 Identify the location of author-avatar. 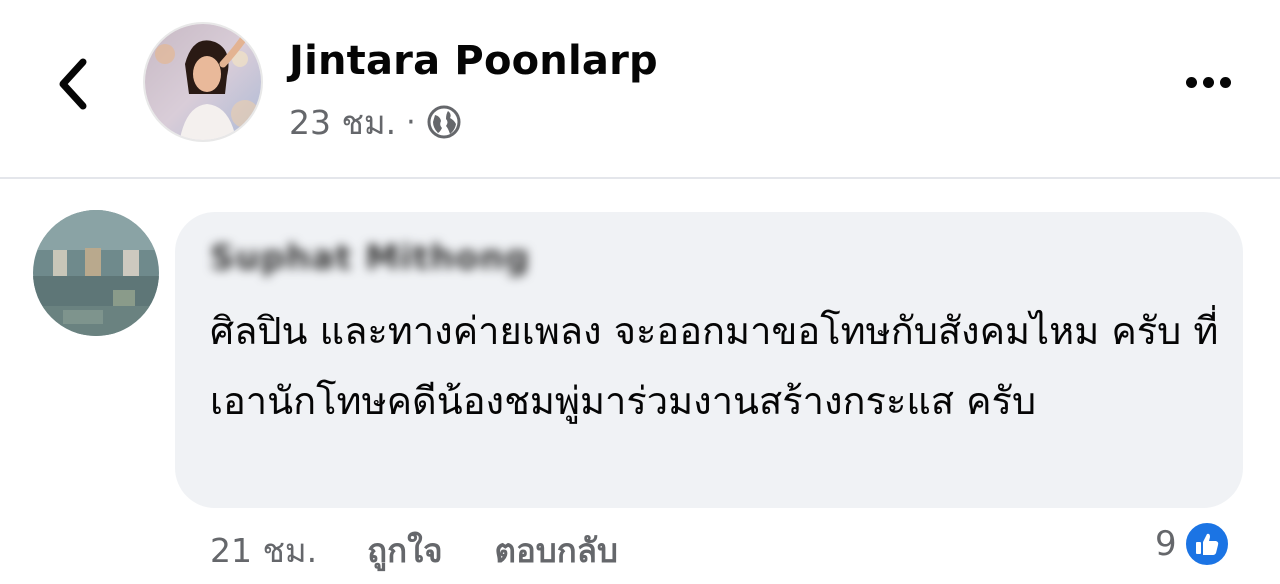
(203, 82).